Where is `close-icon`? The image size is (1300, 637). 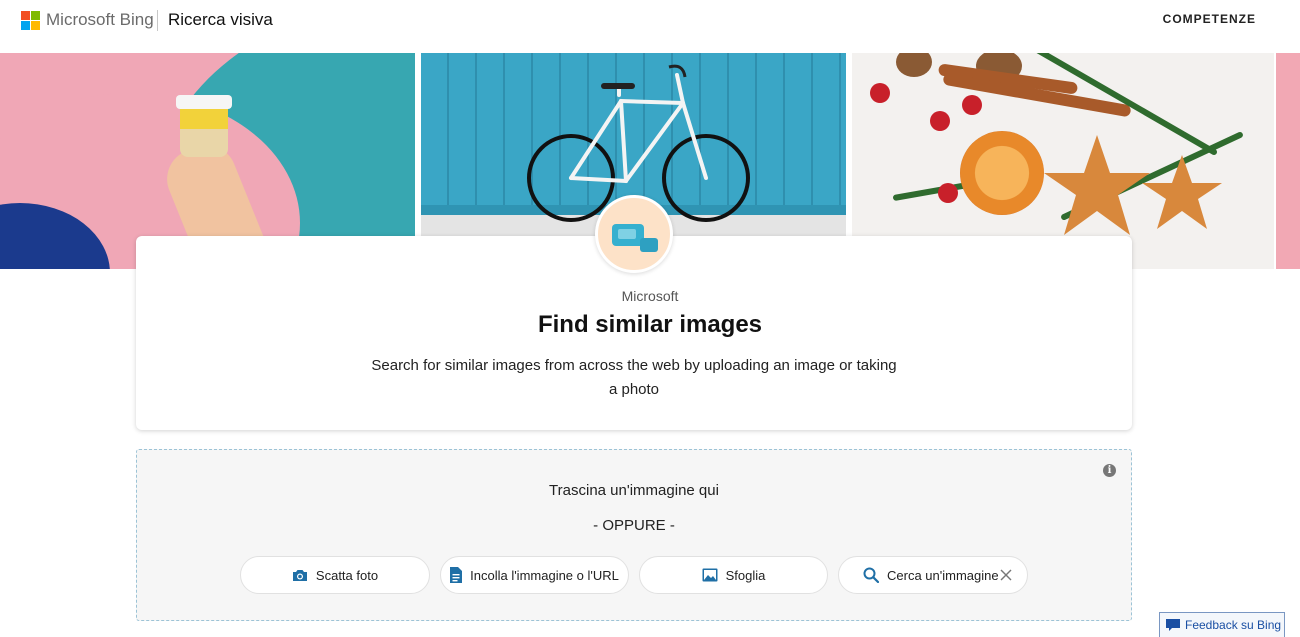 close-icon is located at coordinates (1006, 575).